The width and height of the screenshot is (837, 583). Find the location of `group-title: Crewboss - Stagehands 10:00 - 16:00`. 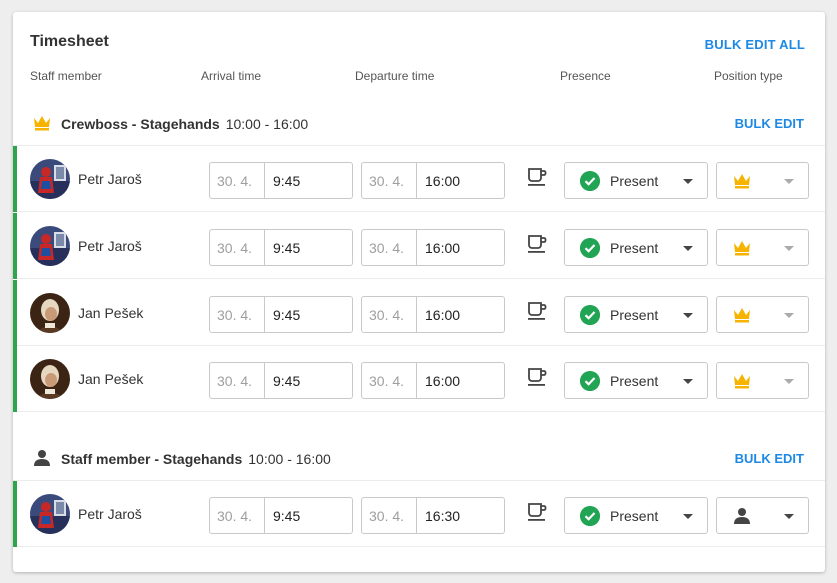

group-title: Crewboss - Stagehands 10:00 - 16:00 is located at coordinates (185, 124).